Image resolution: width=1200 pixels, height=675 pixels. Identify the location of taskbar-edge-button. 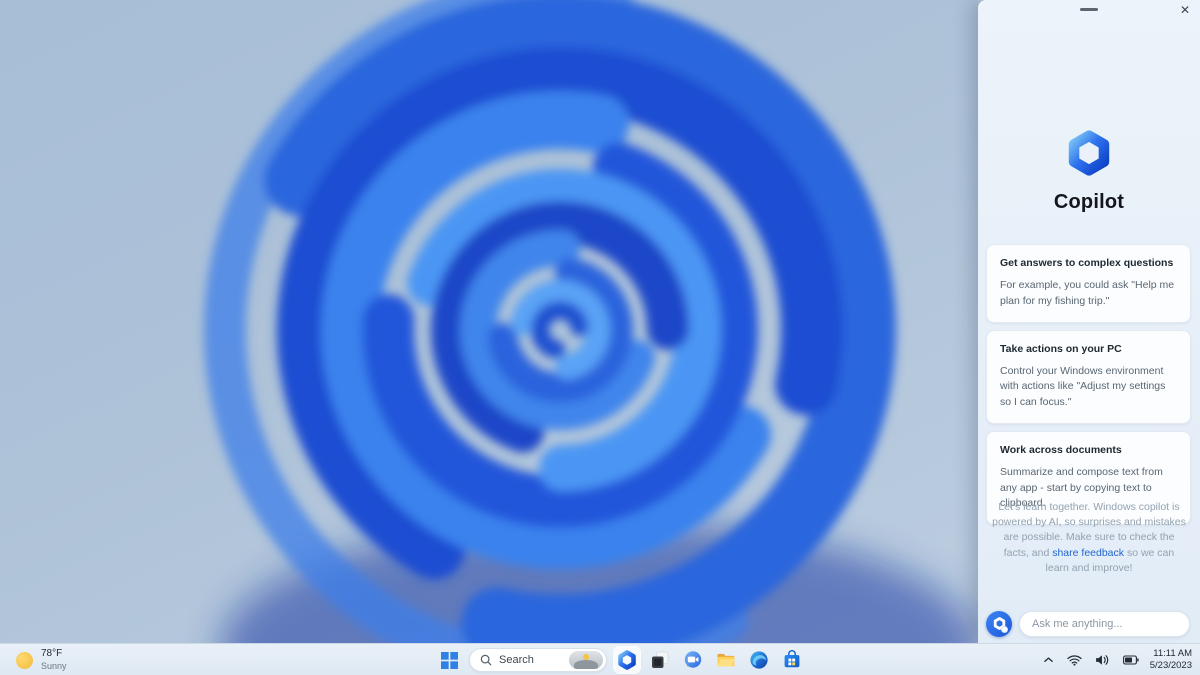
(759, 660).